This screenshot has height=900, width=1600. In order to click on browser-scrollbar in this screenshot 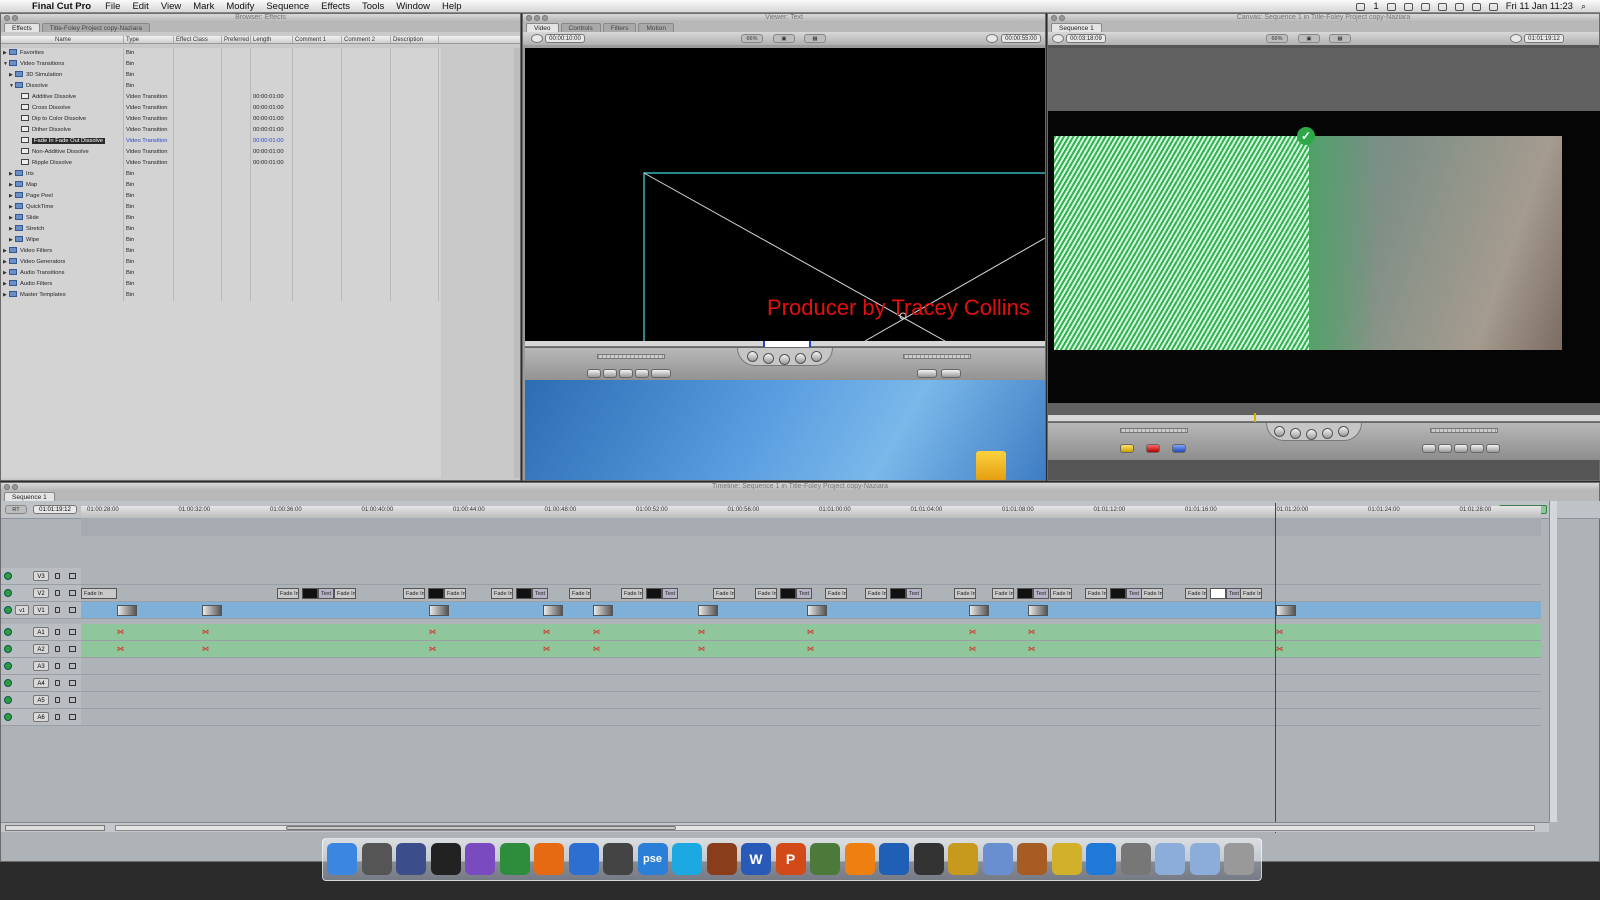, I will do `click(517, 263)`.